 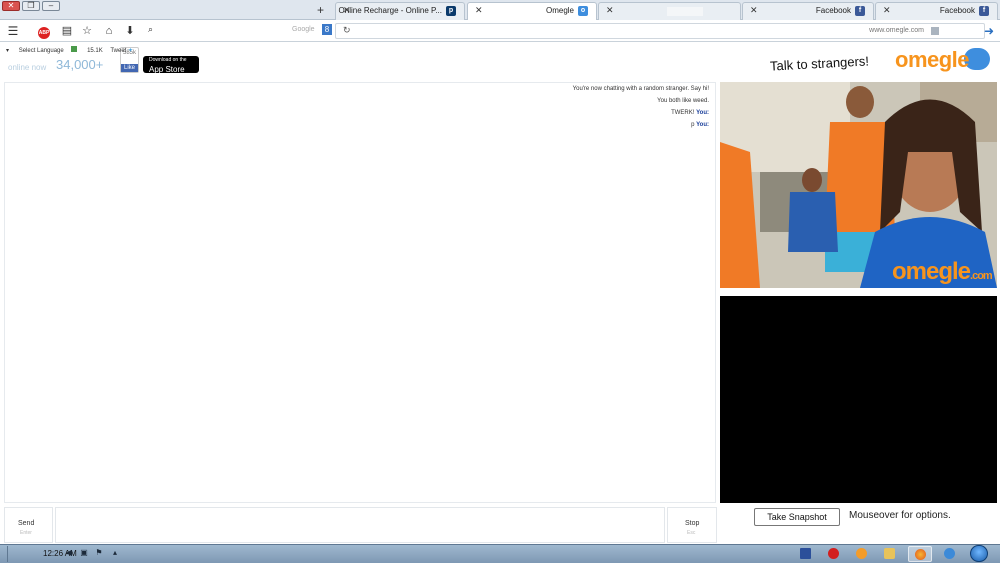 I want to click on url-text: www.omegle.com, so click(x=896, y=30).